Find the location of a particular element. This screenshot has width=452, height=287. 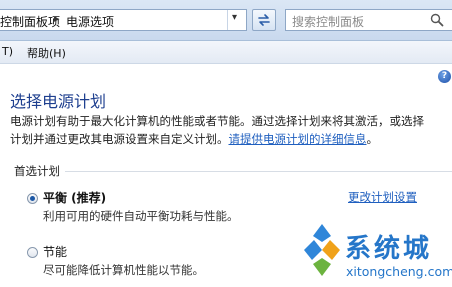

address-dropdown-button: ▾ is located at coordinates (236, 20).